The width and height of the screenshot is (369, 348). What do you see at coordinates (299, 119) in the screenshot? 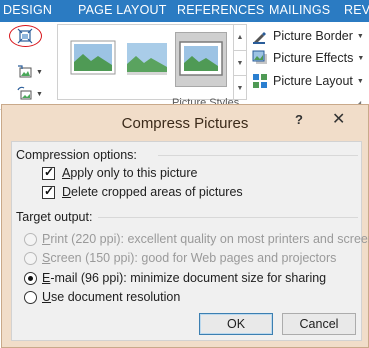
I see `help-icon: ?` at bounding box center [299, 119].